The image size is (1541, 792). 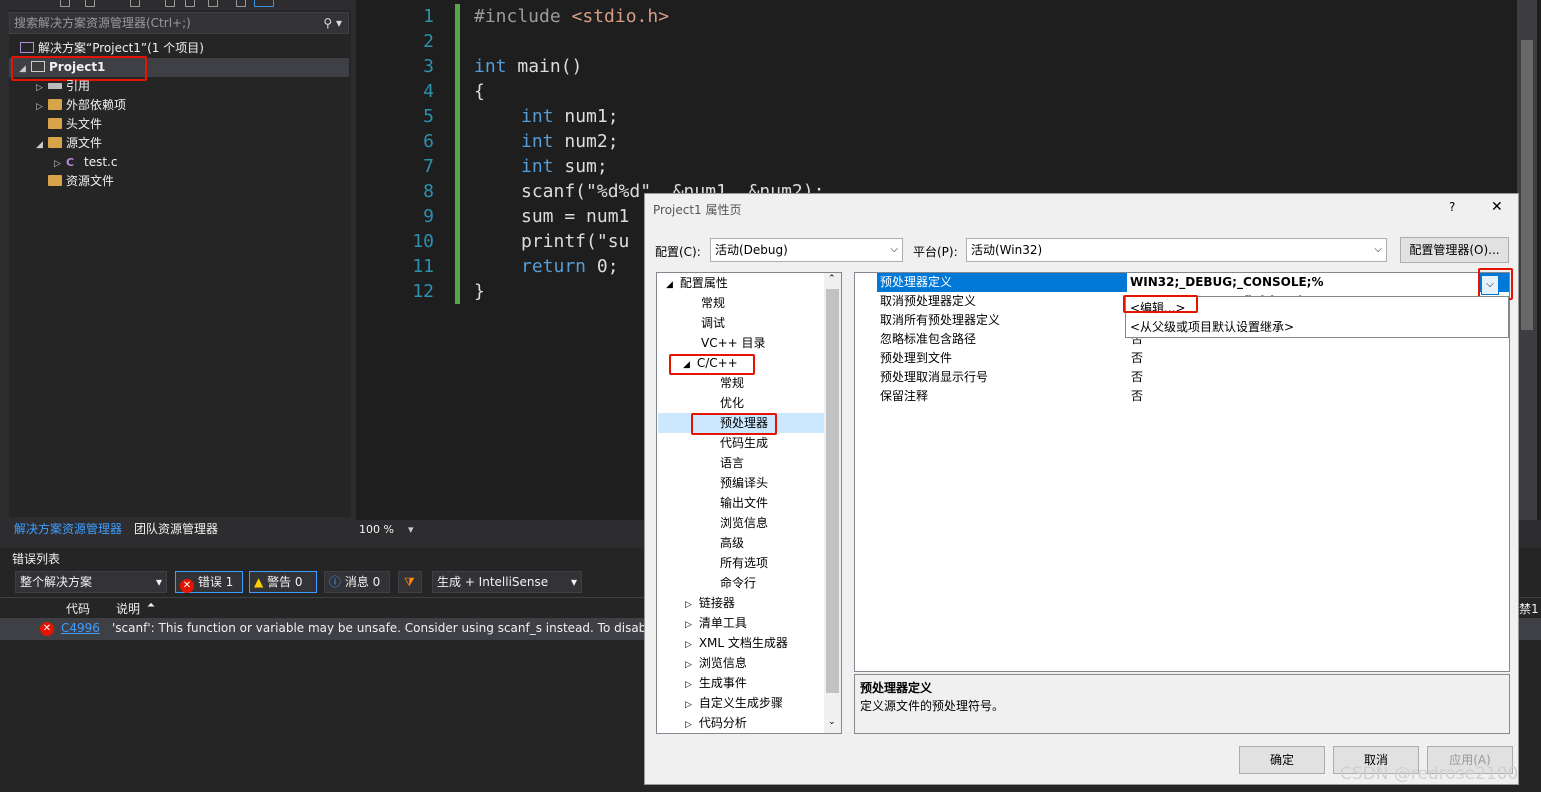 I want to click on desc-text: 定义源文件的预处理符号。, so click(x=932, y=706).